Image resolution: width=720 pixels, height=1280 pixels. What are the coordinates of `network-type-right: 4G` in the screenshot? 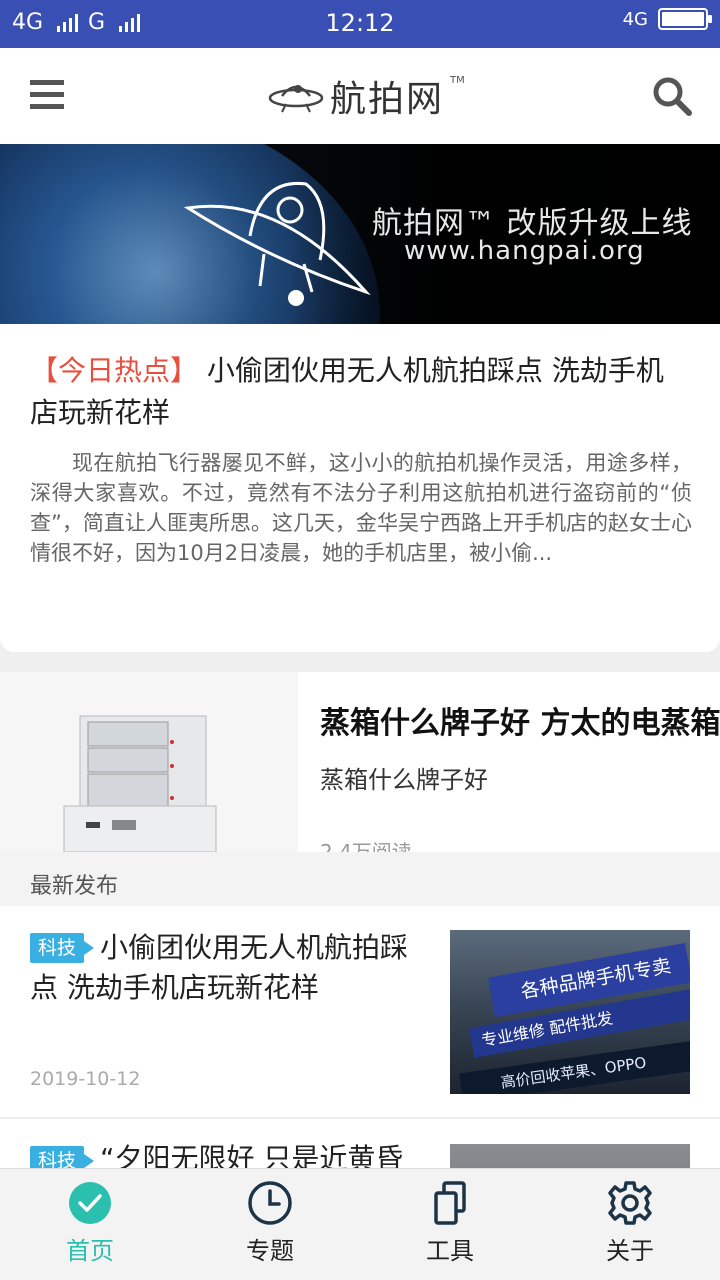 It's located at (635, 19).